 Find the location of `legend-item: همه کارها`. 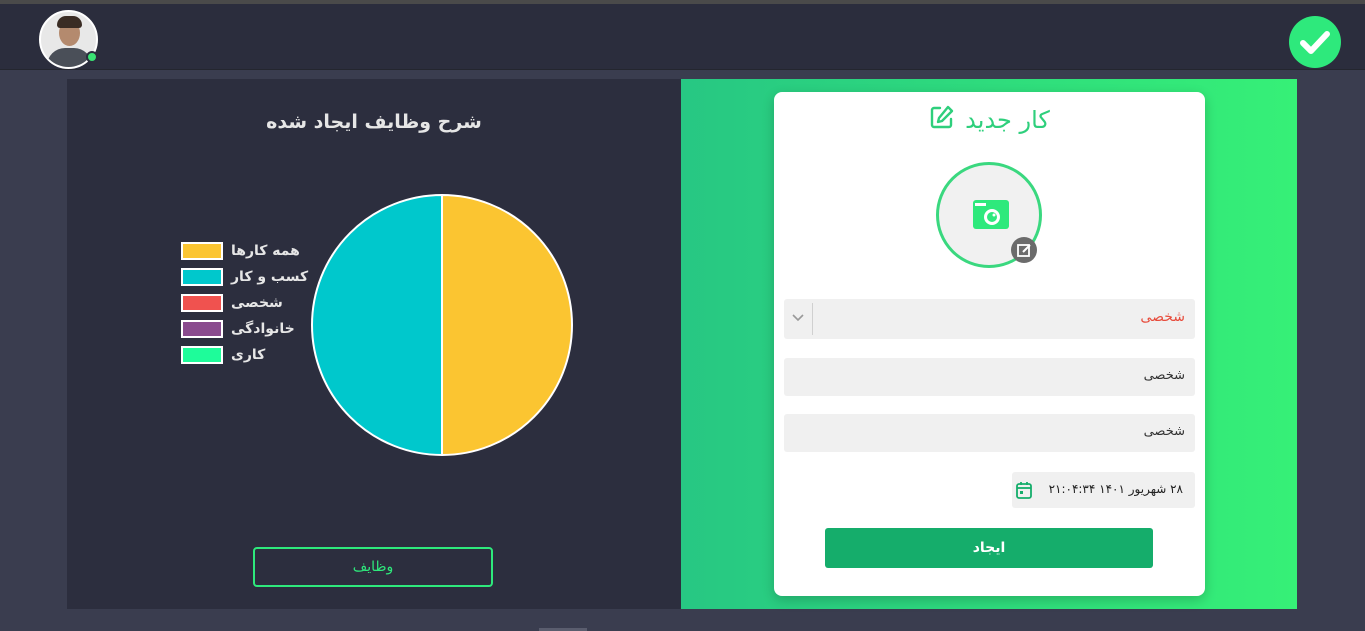

legend-item: همه کارها is located at coordinates (244, 251).